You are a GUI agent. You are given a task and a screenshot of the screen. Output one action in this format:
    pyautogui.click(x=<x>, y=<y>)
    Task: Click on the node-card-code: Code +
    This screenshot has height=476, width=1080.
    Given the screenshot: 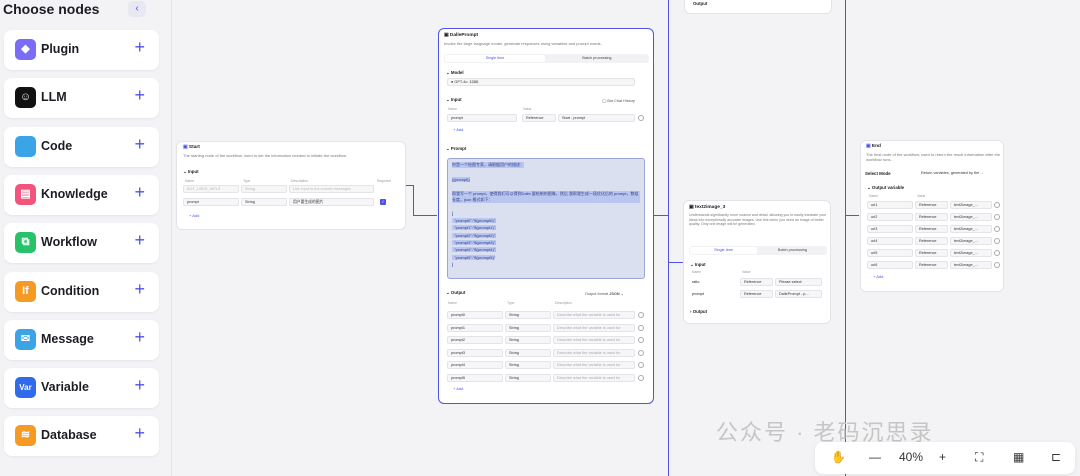 What is the action you would take?
    pyautogui.click(x=81, y=146)
    